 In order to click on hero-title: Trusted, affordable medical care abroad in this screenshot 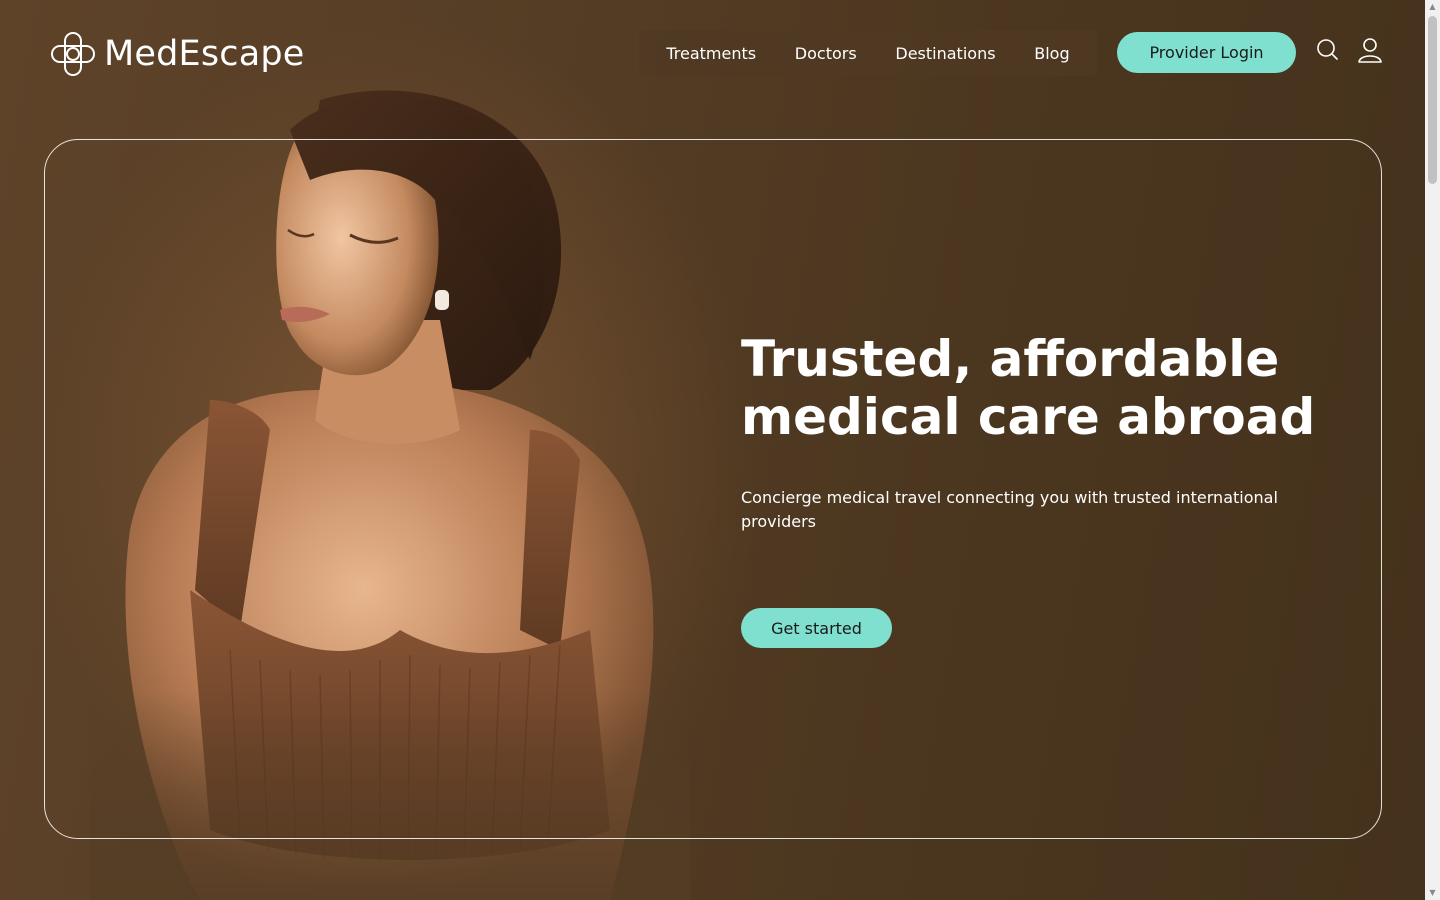, I will do `click(1066, 388)`.